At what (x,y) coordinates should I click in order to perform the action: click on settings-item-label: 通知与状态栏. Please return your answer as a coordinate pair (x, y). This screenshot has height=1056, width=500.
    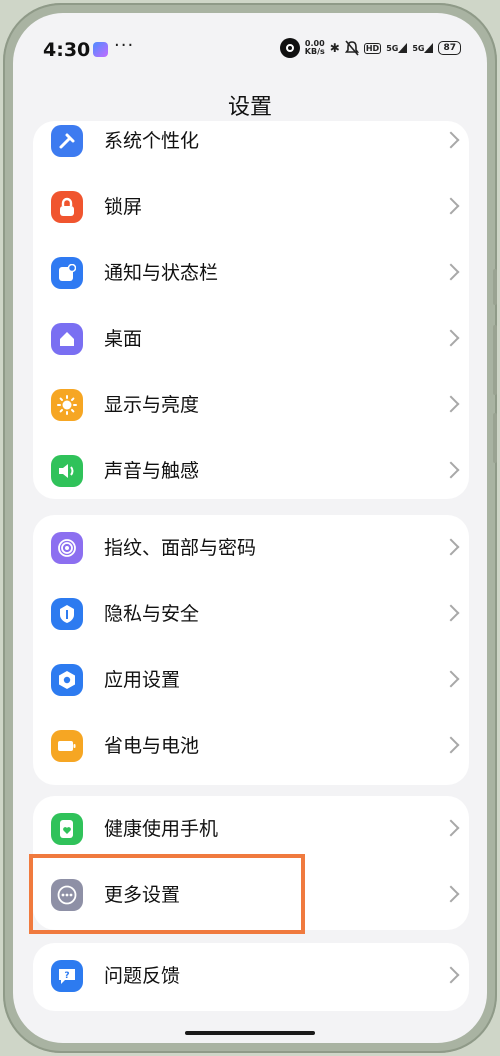
    Looking at the image, I should click on (161, 273).